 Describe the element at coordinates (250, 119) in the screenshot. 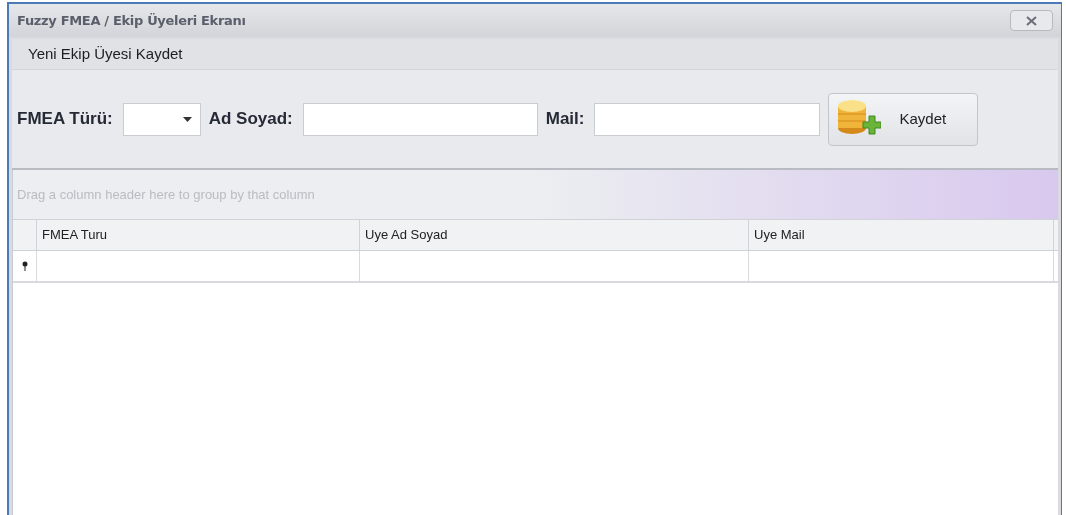

I see `field-label: Ad Soyad:` at that location.